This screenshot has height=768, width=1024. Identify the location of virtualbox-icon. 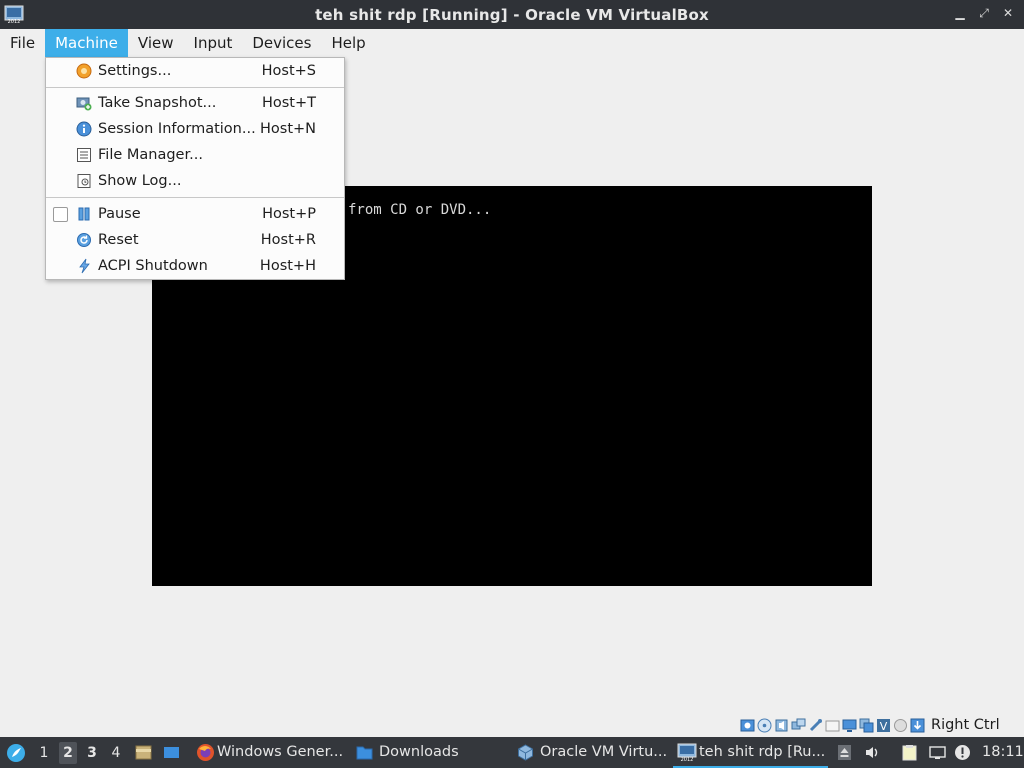
(525, 752).